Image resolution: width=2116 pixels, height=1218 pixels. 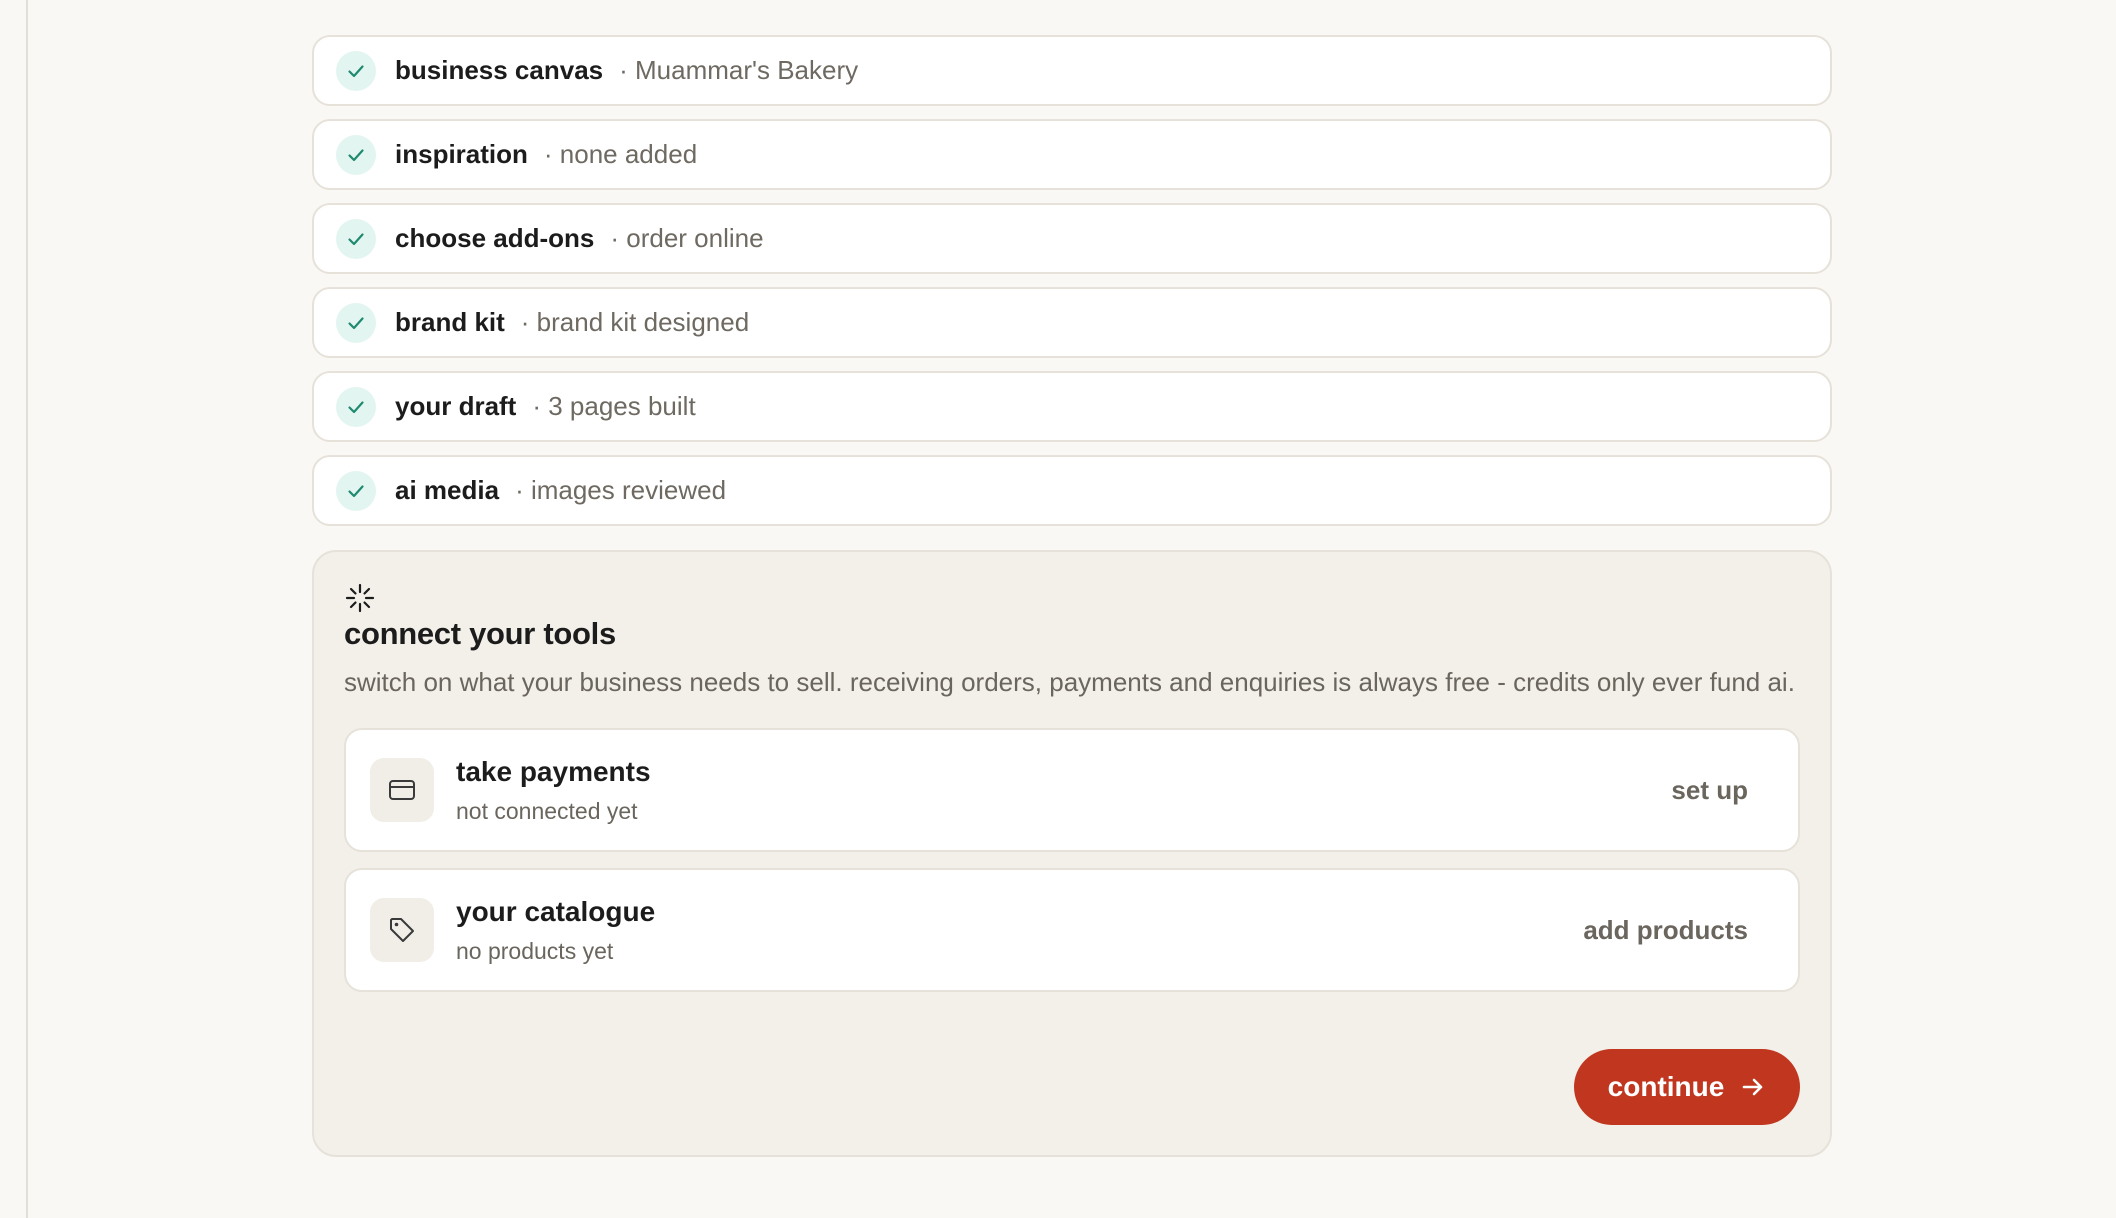 I want to click on step-brand-kit: brand kit · brand kit designed, so click(x=1072, y=322).